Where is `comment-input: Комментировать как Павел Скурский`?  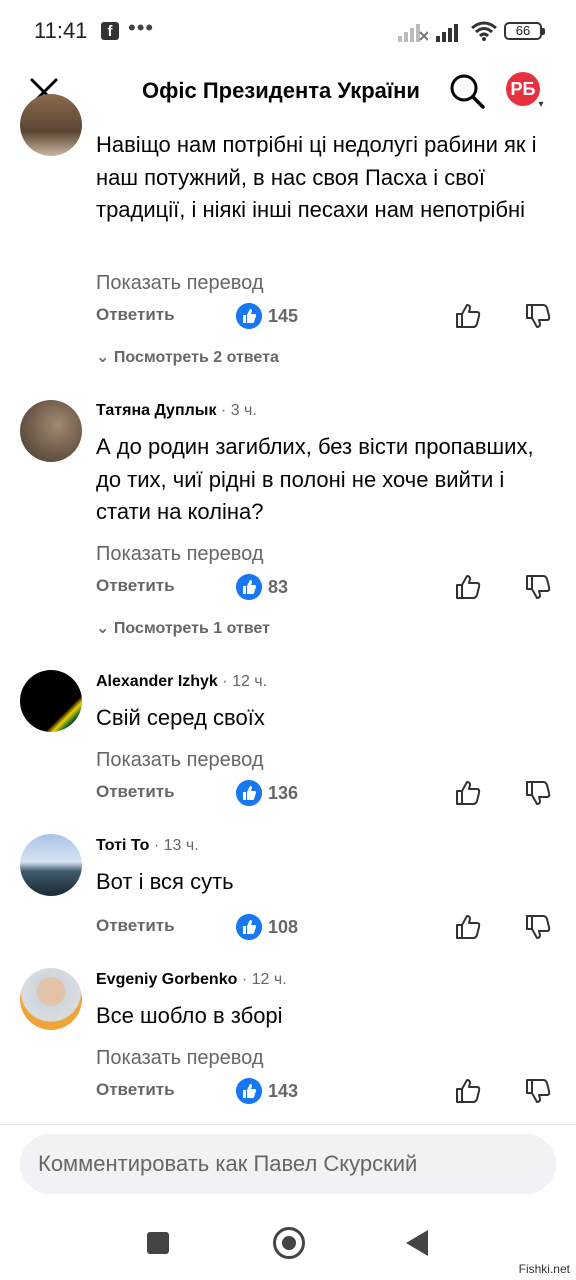 comment-input: Комментировать как Павел Скурский is located at coordinates (288, 1164).